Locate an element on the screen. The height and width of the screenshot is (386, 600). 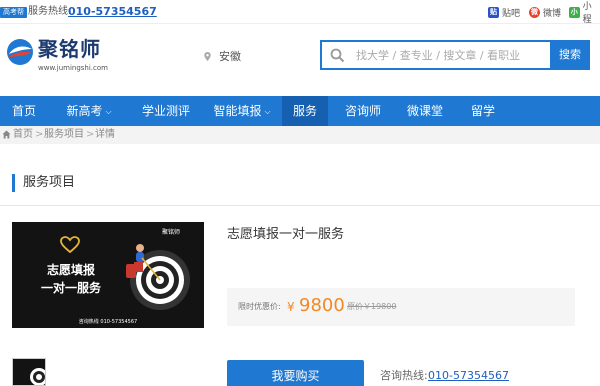
consult-label: 咨询热线: is located at coordinates (404, 375).